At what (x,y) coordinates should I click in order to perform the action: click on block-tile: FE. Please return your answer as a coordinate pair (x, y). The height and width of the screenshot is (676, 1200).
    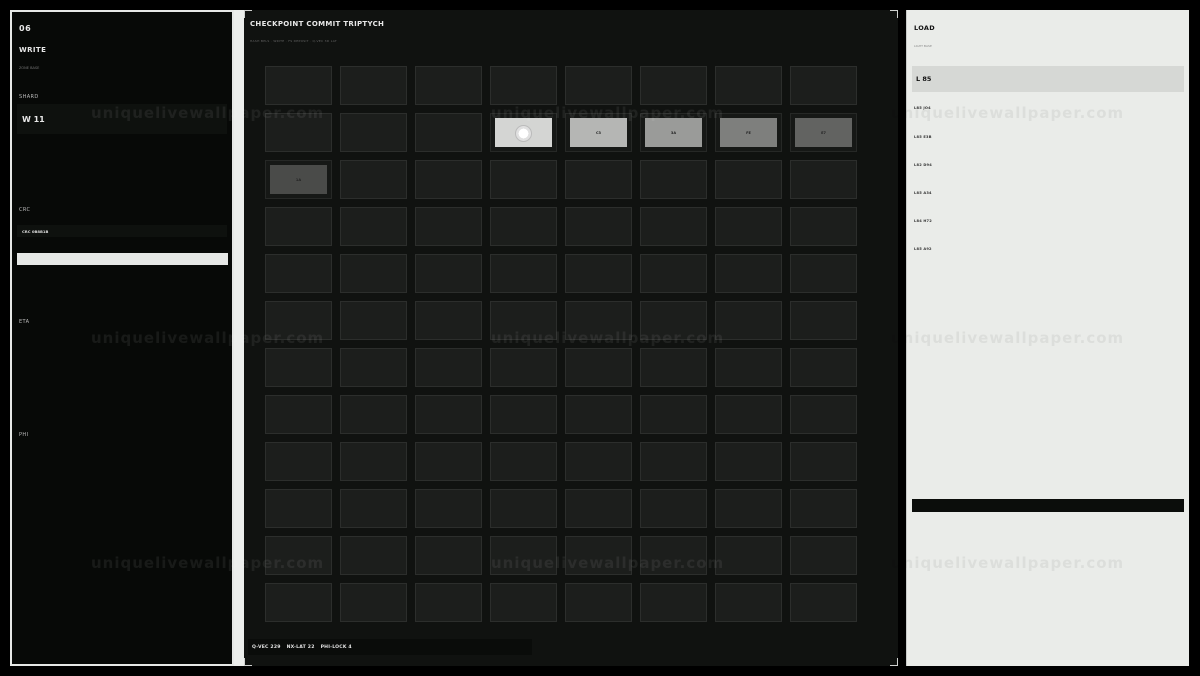
    Looking at the image, I should click on (748, 132).